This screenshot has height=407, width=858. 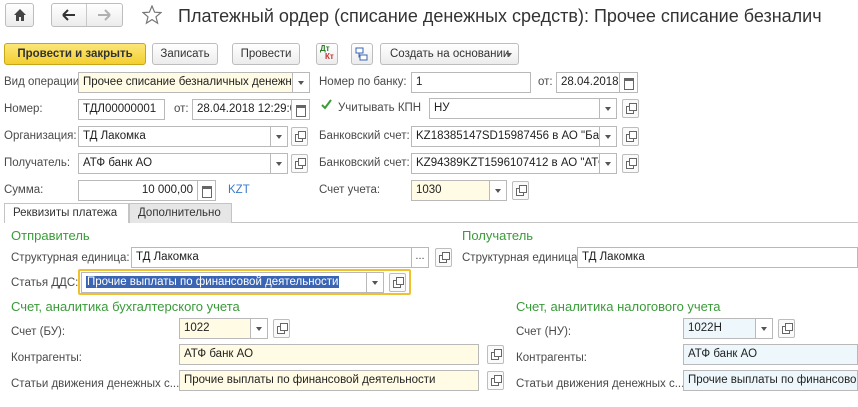 What do you see at coordinates (545, 82) in the screenshot?
I see `bank-date-label: от:` at bounding box center [545, 82].